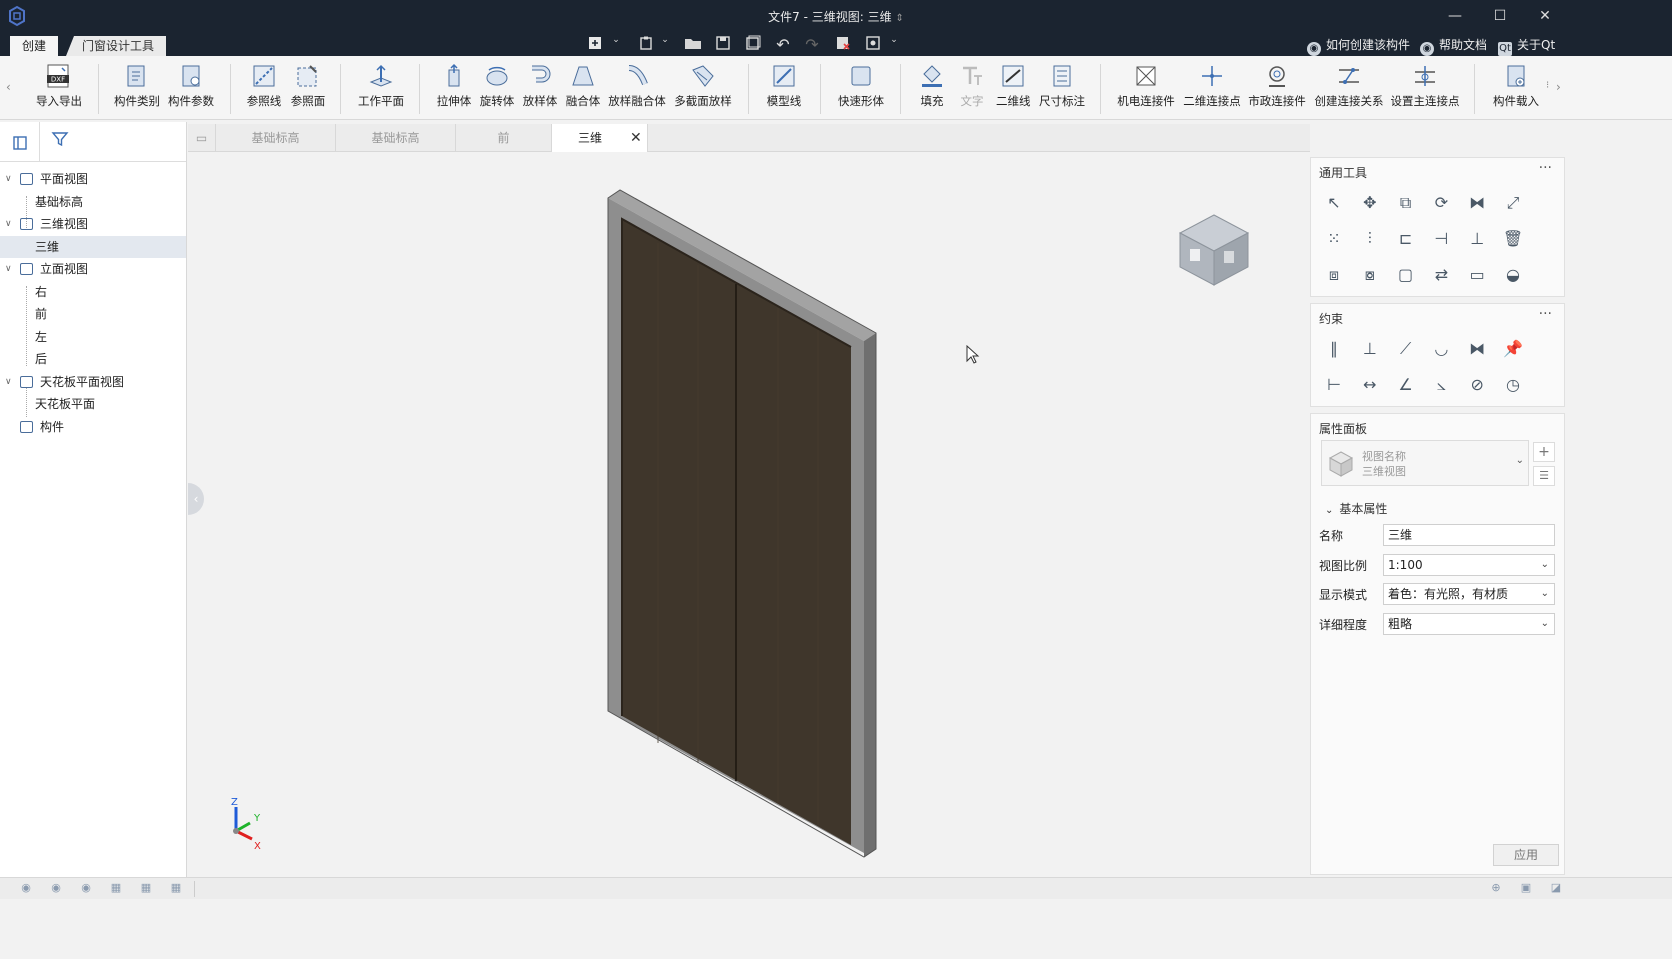  I want to click on split-icon: ⊥, so click(1477, 239).